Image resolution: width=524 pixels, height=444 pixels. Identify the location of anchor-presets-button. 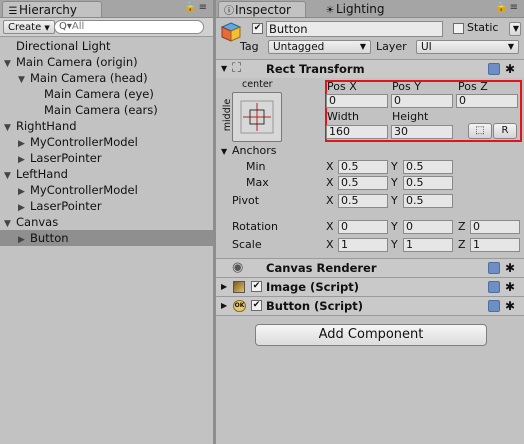
(257, 117).